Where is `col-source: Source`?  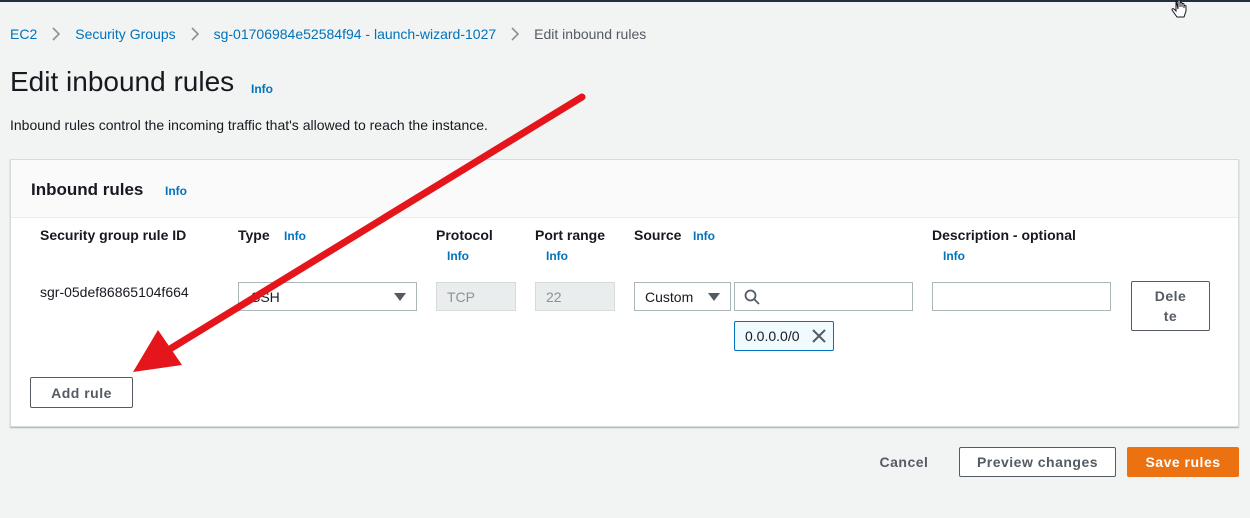 col-source: Source is located at coordinates (658, 235).